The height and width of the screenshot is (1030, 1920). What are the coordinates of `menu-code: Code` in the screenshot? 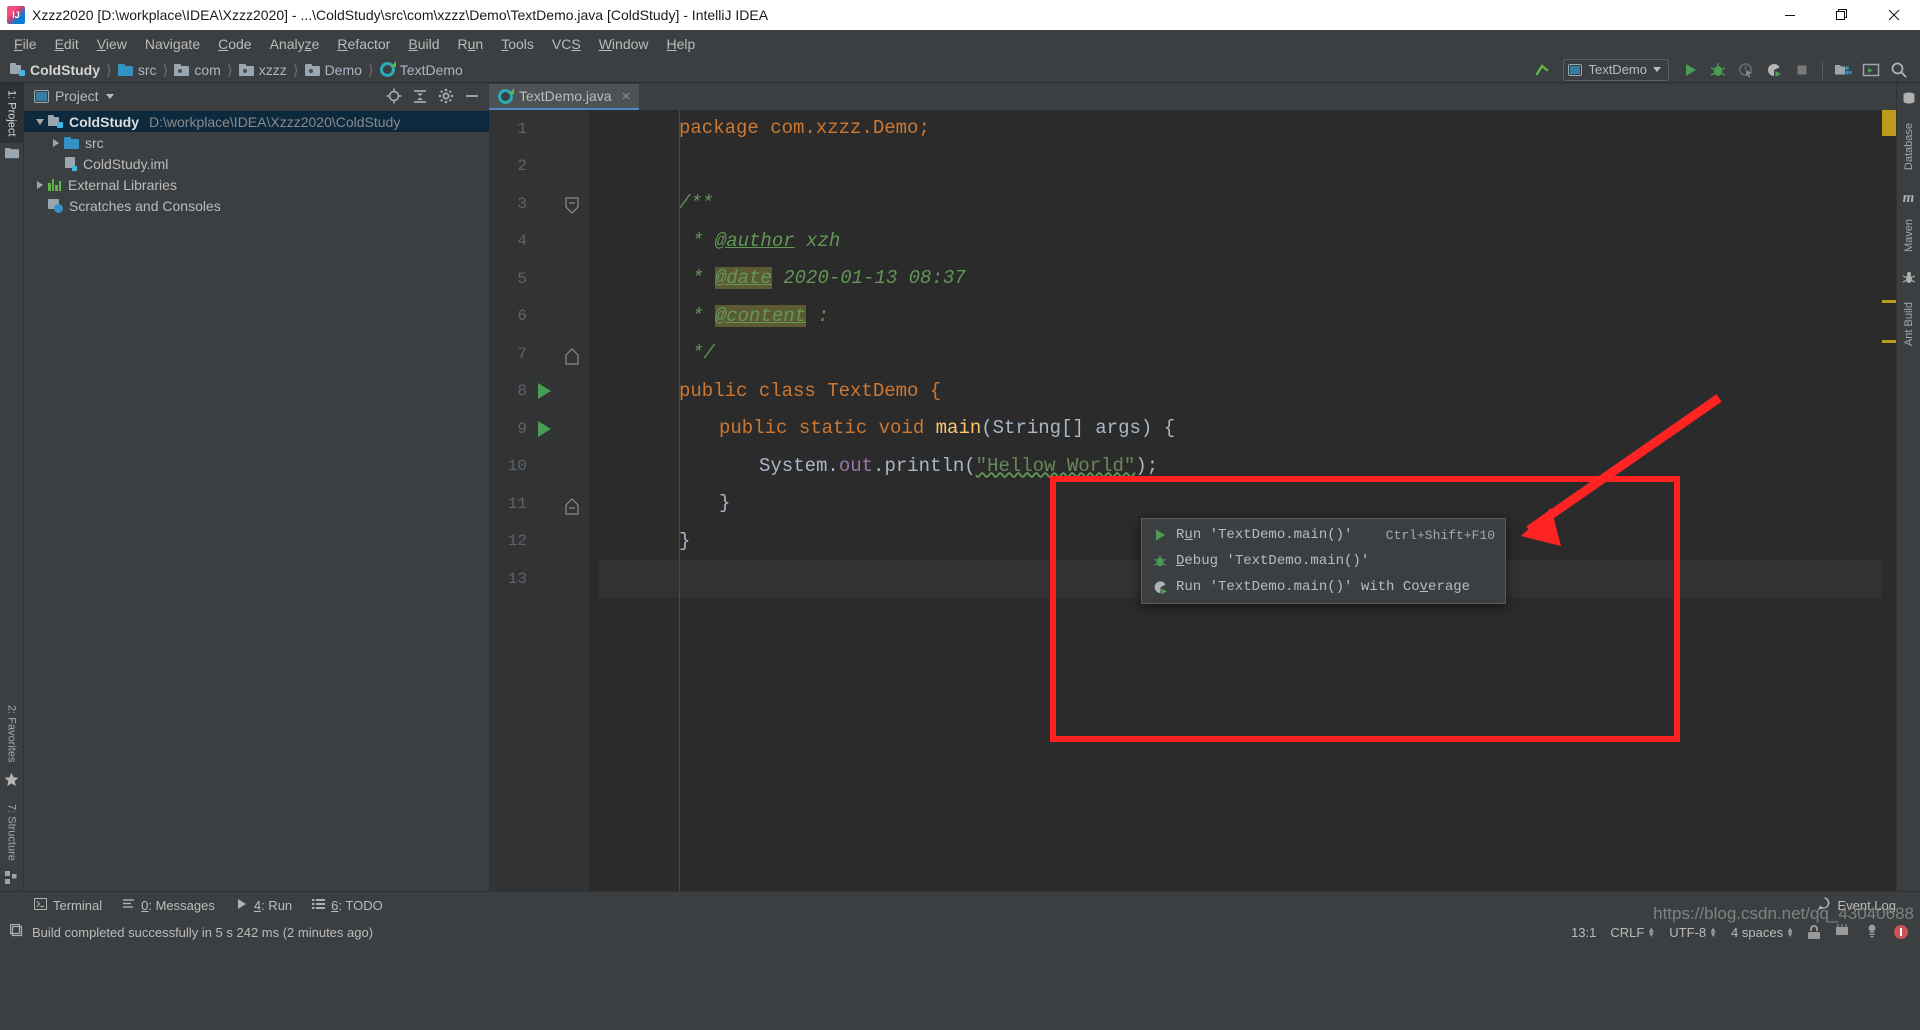 It's located at (234, 44).